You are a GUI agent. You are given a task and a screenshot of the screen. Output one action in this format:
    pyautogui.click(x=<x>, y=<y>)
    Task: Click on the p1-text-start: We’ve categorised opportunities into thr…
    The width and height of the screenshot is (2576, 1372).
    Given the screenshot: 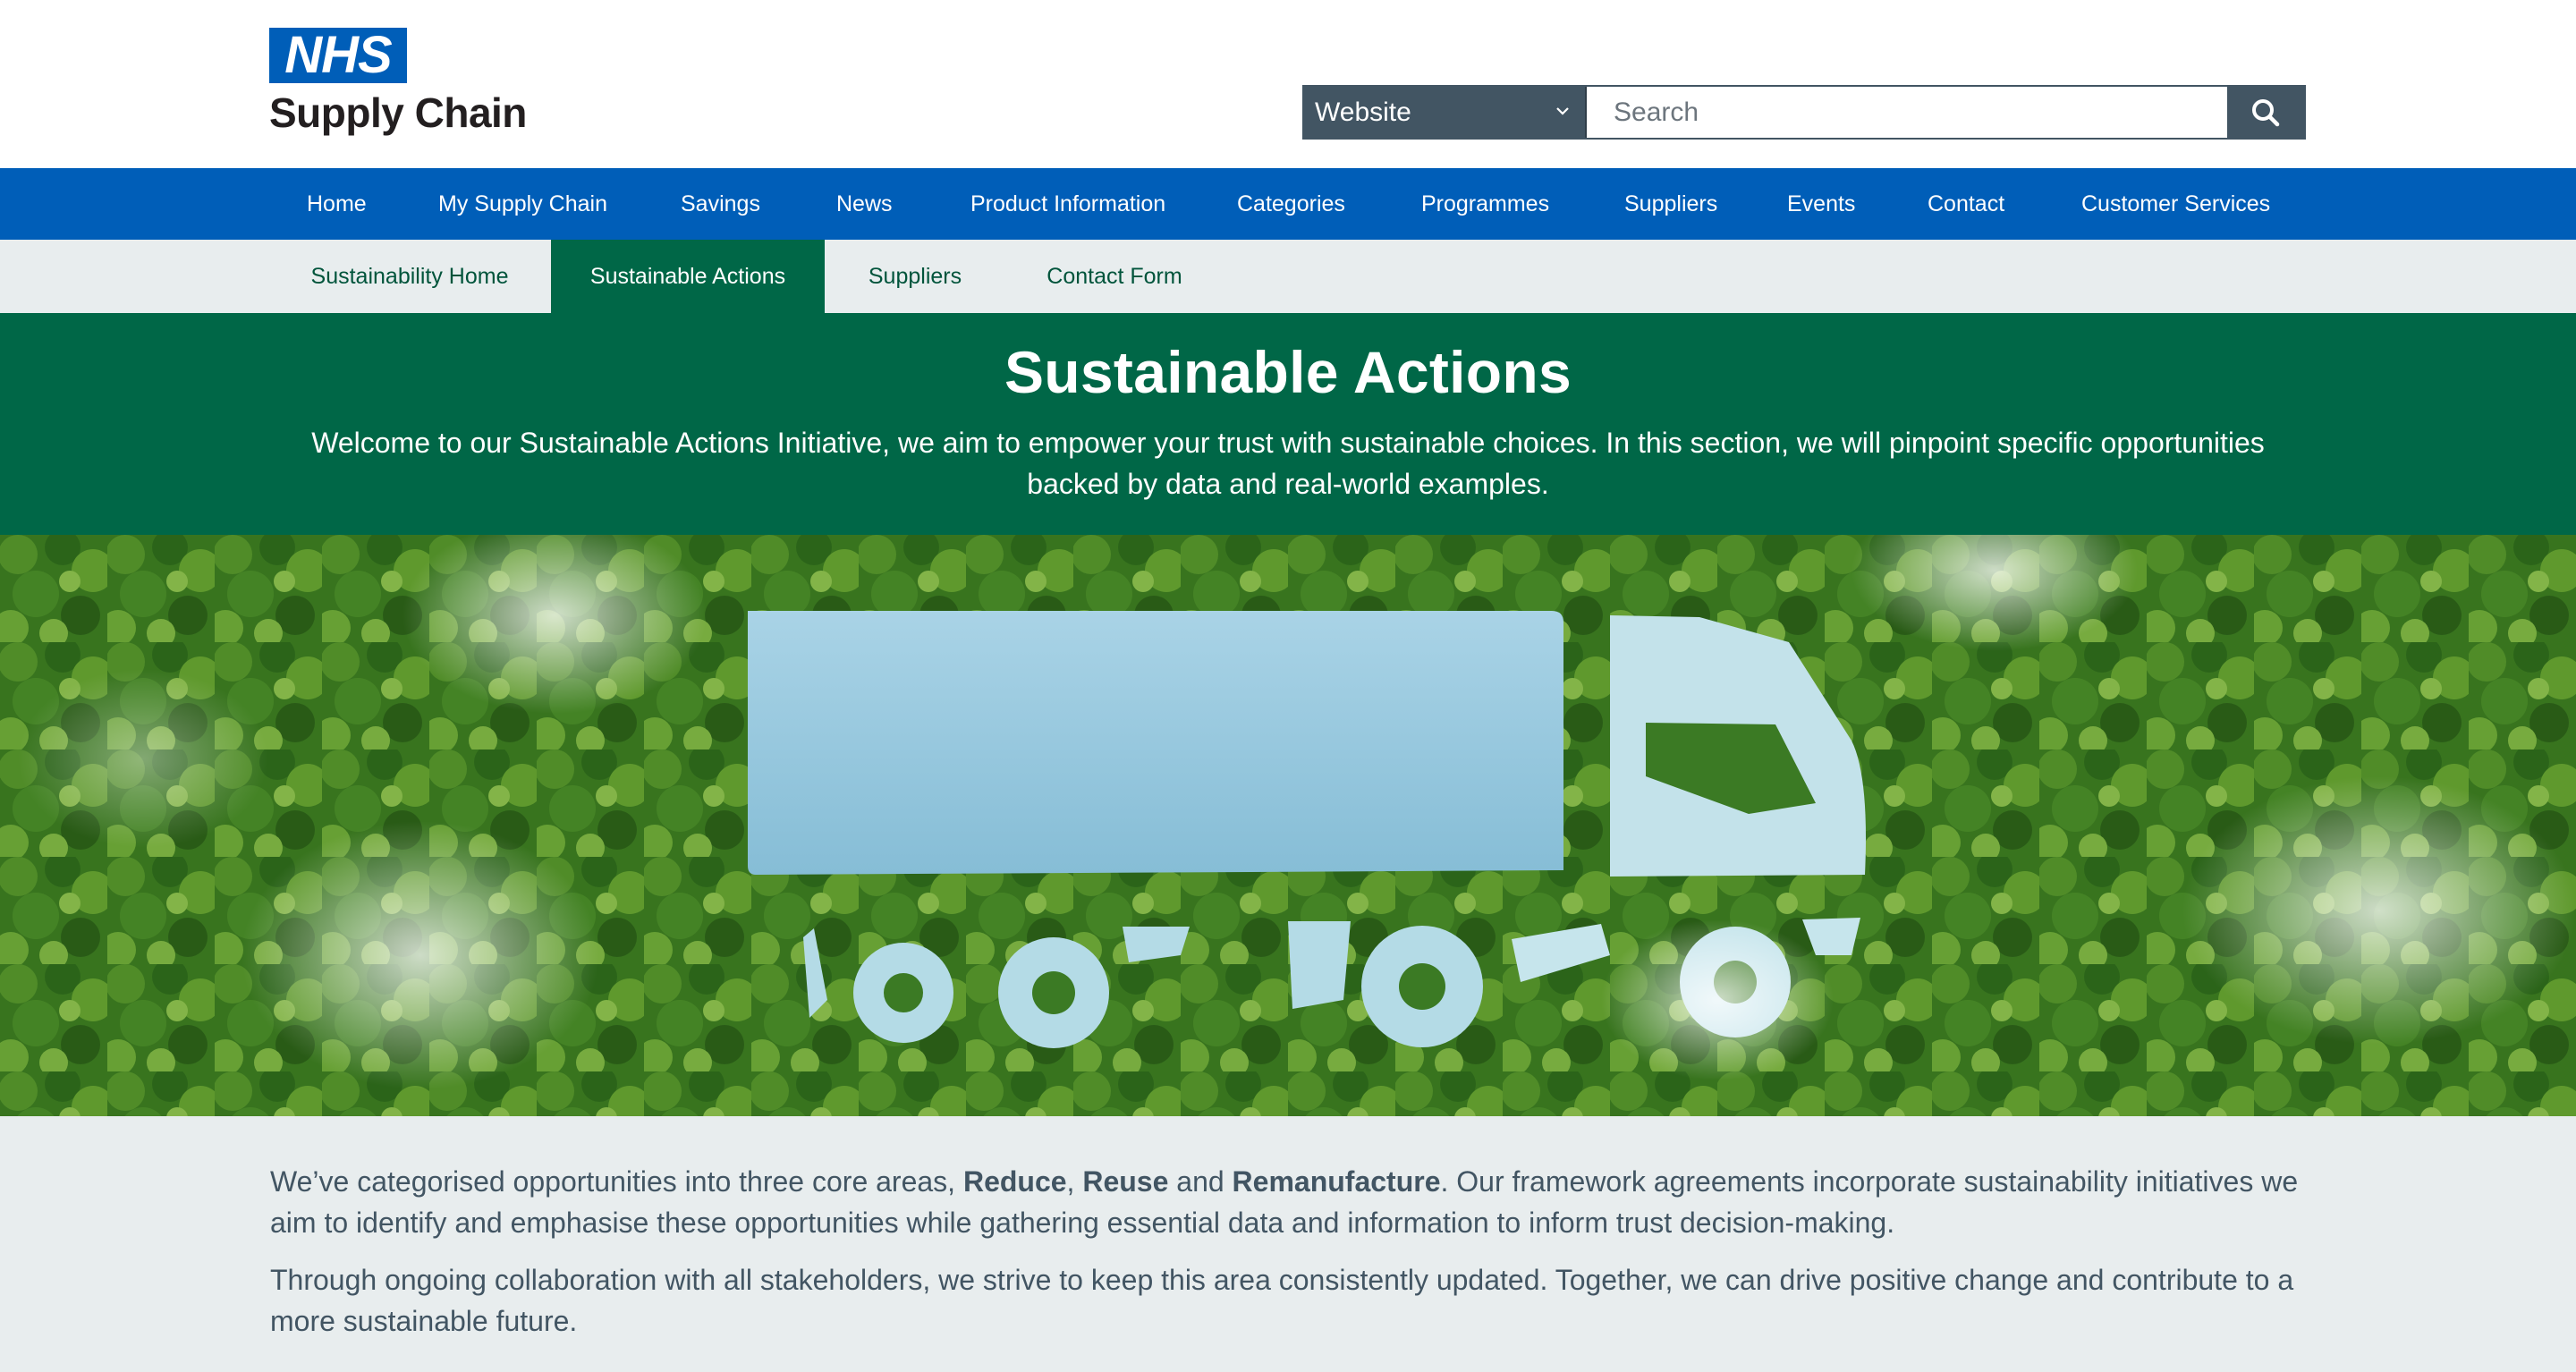 What is the action you would take?
    pyautogui.click(x=616, y=1181)
    